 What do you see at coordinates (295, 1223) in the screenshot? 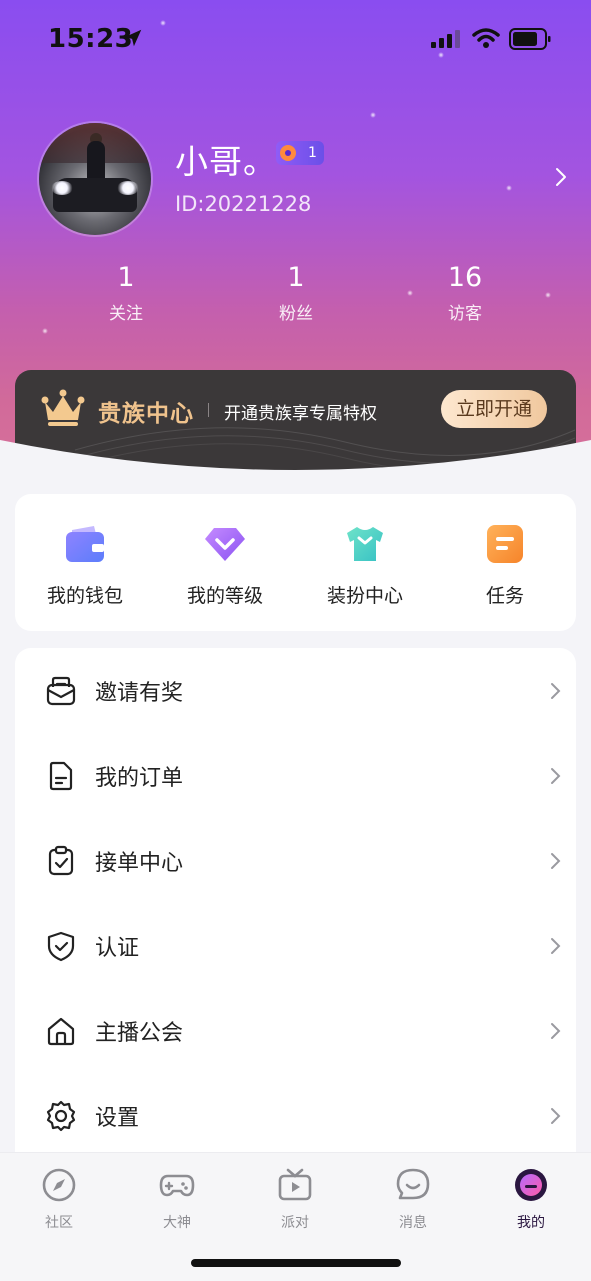
I see `tab-label: 派对` at bounding box center [295, 1223].